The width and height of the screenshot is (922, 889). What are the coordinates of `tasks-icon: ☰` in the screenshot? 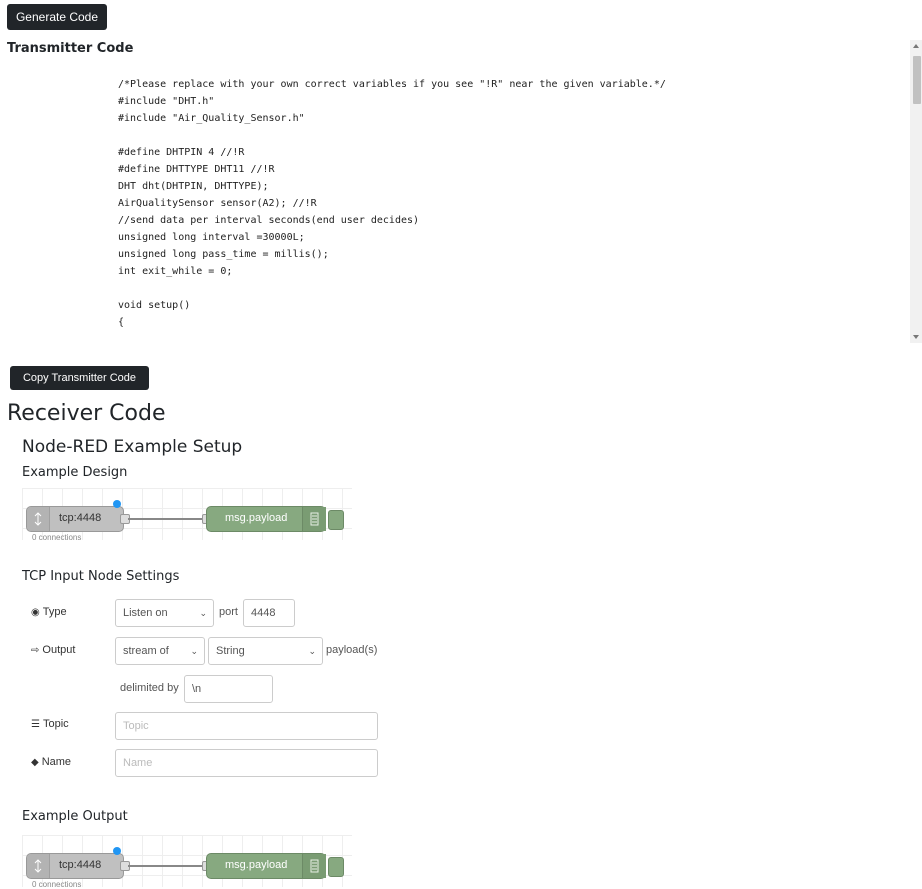 It's located at (35, 724).